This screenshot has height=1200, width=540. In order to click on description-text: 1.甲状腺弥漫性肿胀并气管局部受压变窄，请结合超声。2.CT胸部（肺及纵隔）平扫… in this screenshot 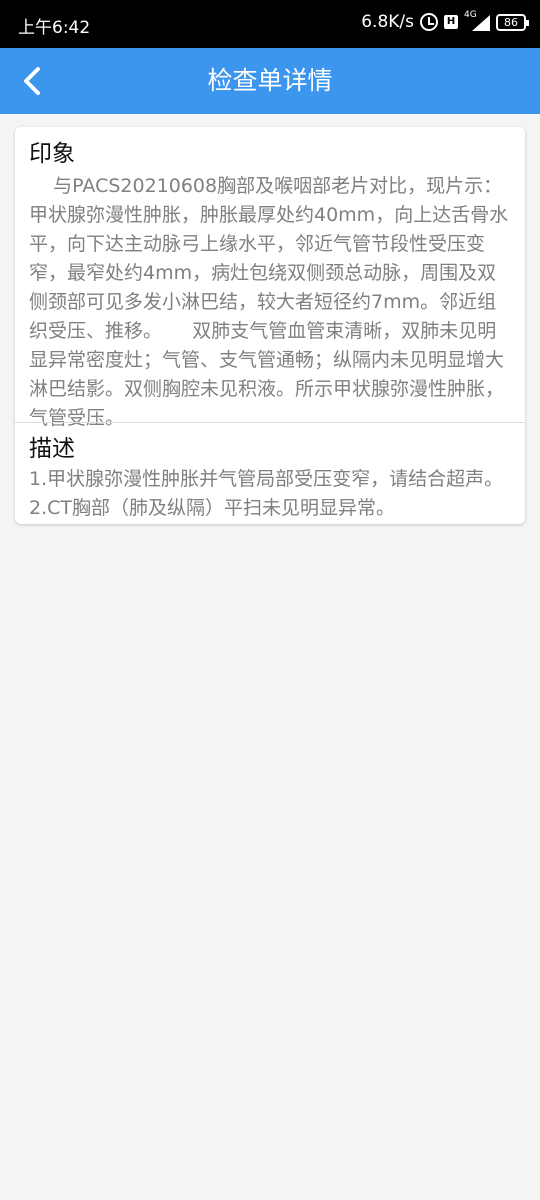, I will do `click(266, 493)`.